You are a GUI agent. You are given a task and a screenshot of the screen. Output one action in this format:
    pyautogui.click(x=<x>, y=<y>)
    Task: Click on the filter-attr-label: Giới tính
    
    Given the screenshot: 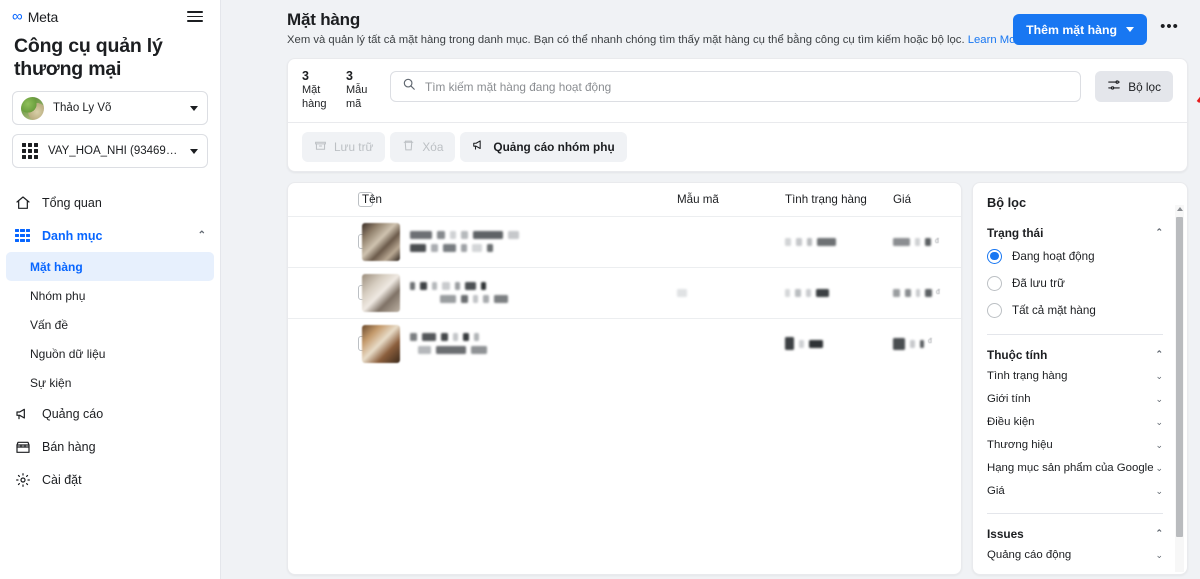 What is the action you would take?
    pyautogui.click(x=1009, y=399)
    